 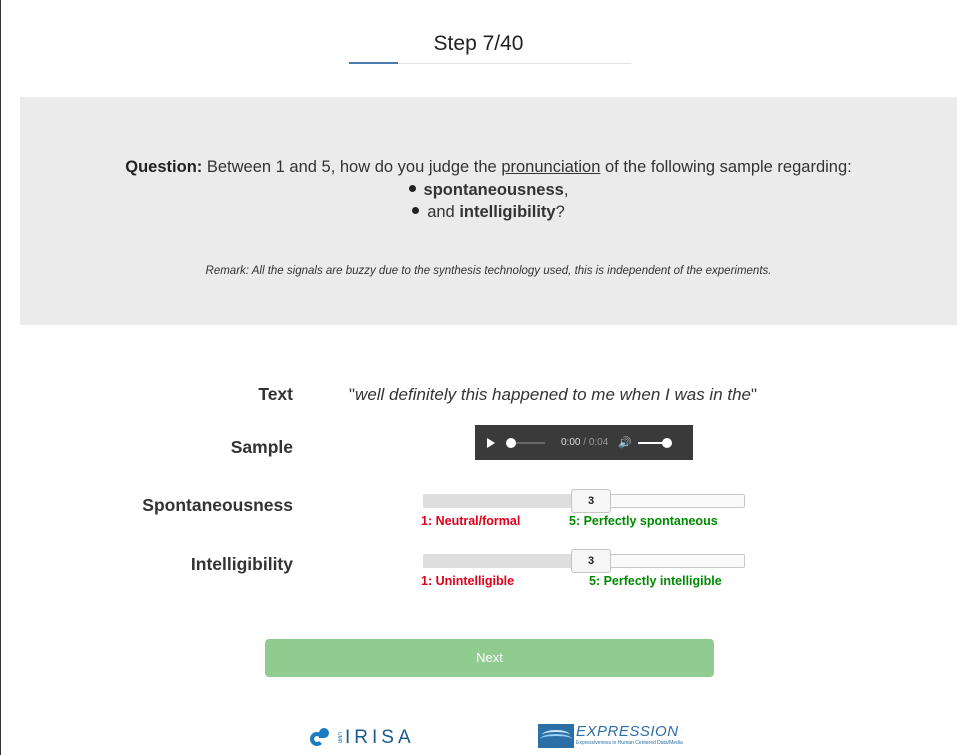 I want to click on spontaneousness-min-label: 1: Neutral/formal, so click(x=471, y=521).